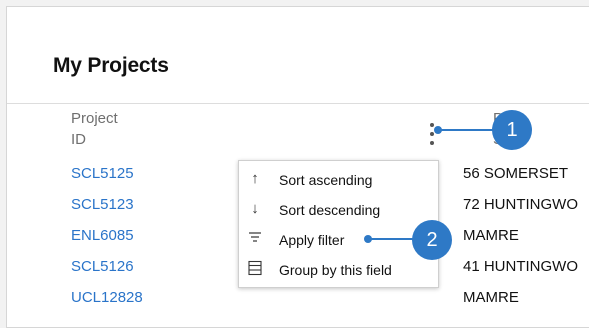 The image size is (589, 328). What do you see at coordinates (298, 103) in the screenshot?
I see `header-divider` at bounding box center [298, 103].